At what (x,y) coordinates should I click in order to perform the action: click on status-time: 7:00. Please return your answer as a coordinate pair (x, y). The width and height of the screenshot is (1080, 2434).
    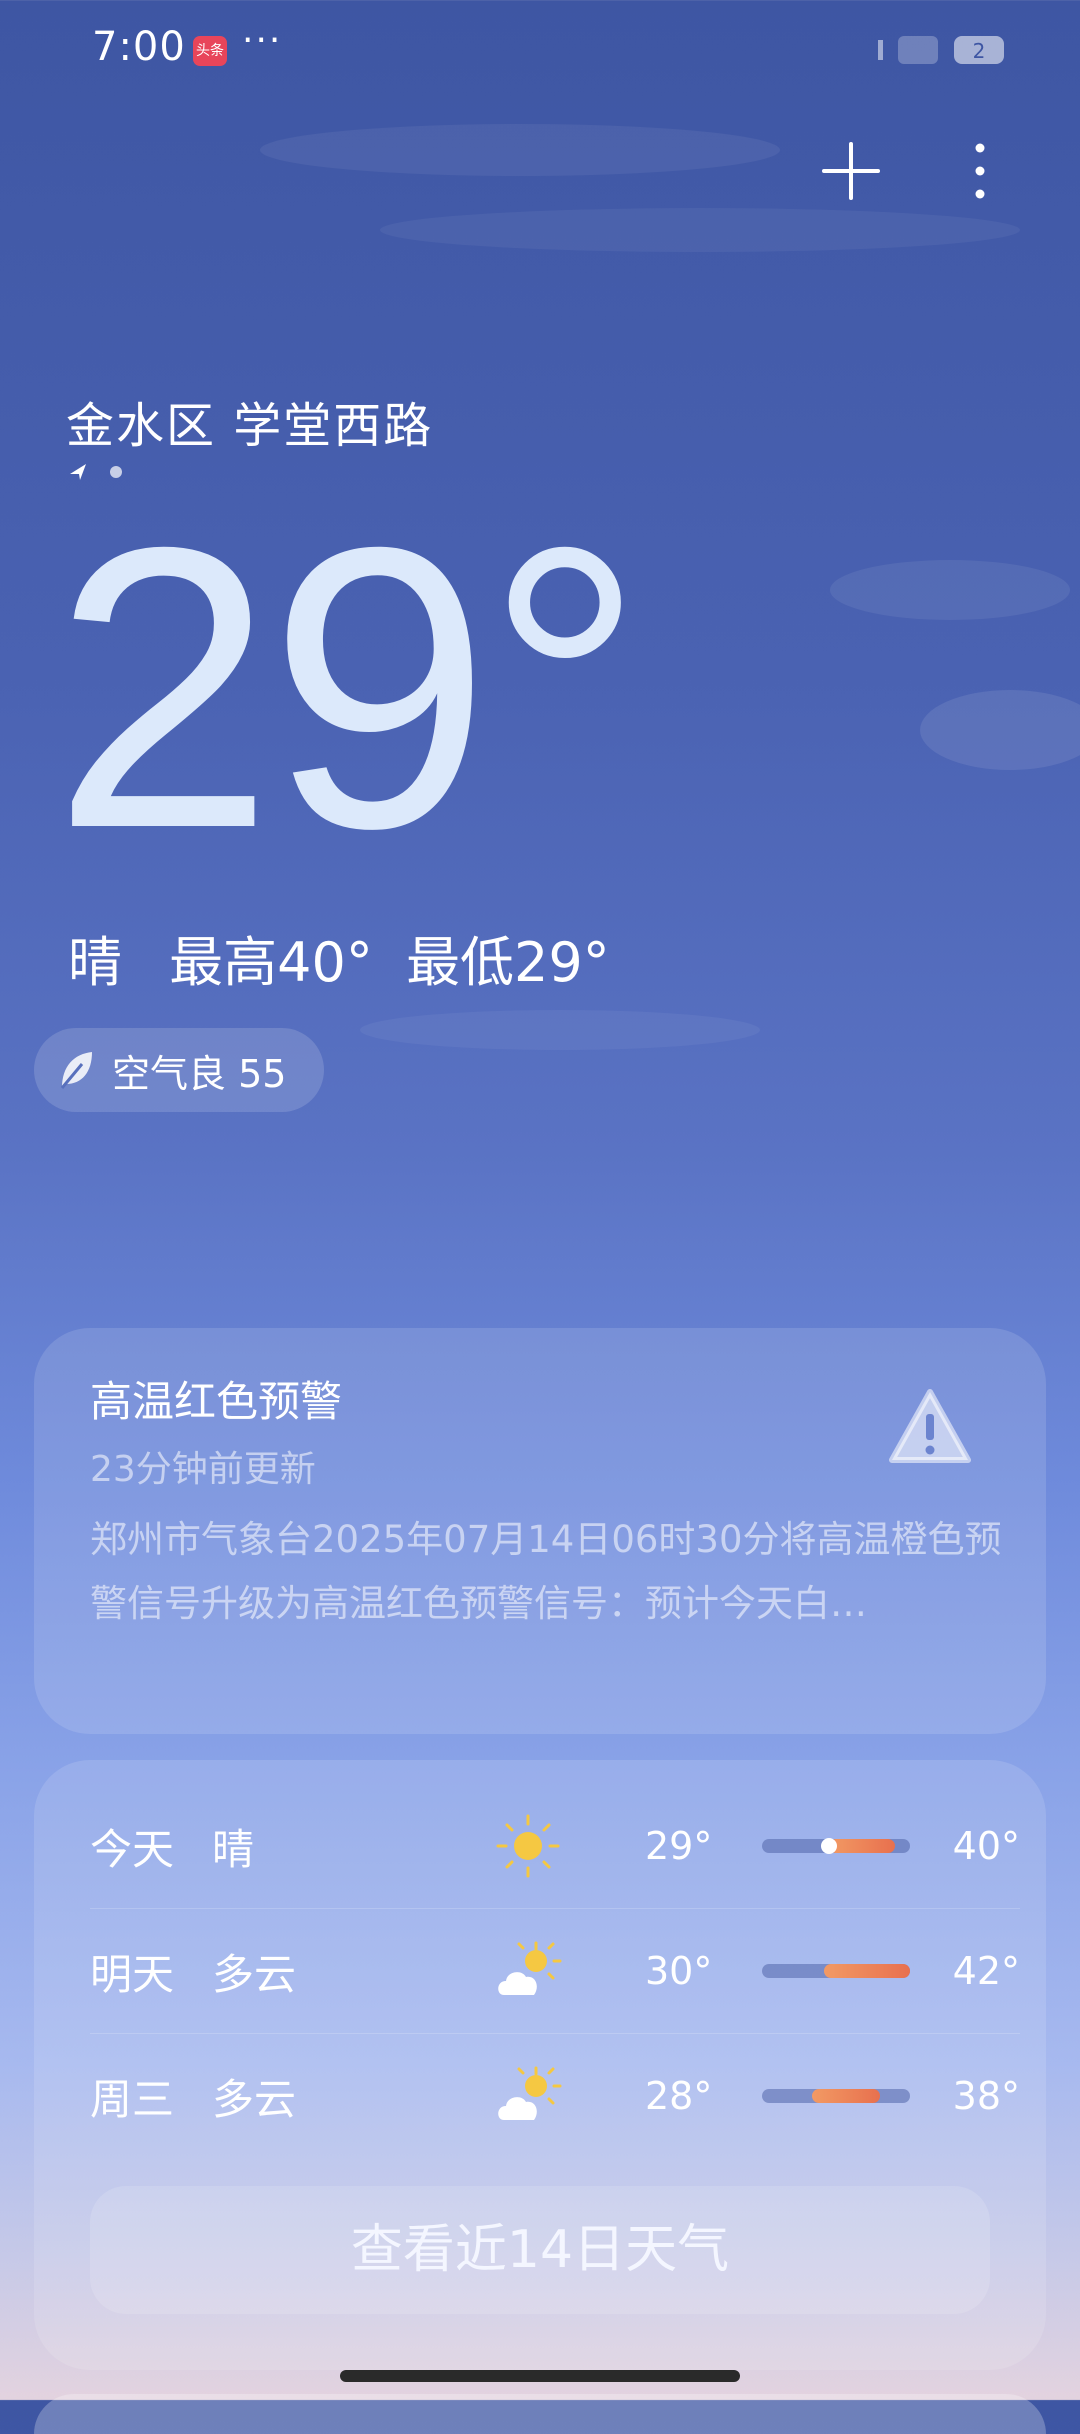
    Looking at the image, I should click on (139, 47).